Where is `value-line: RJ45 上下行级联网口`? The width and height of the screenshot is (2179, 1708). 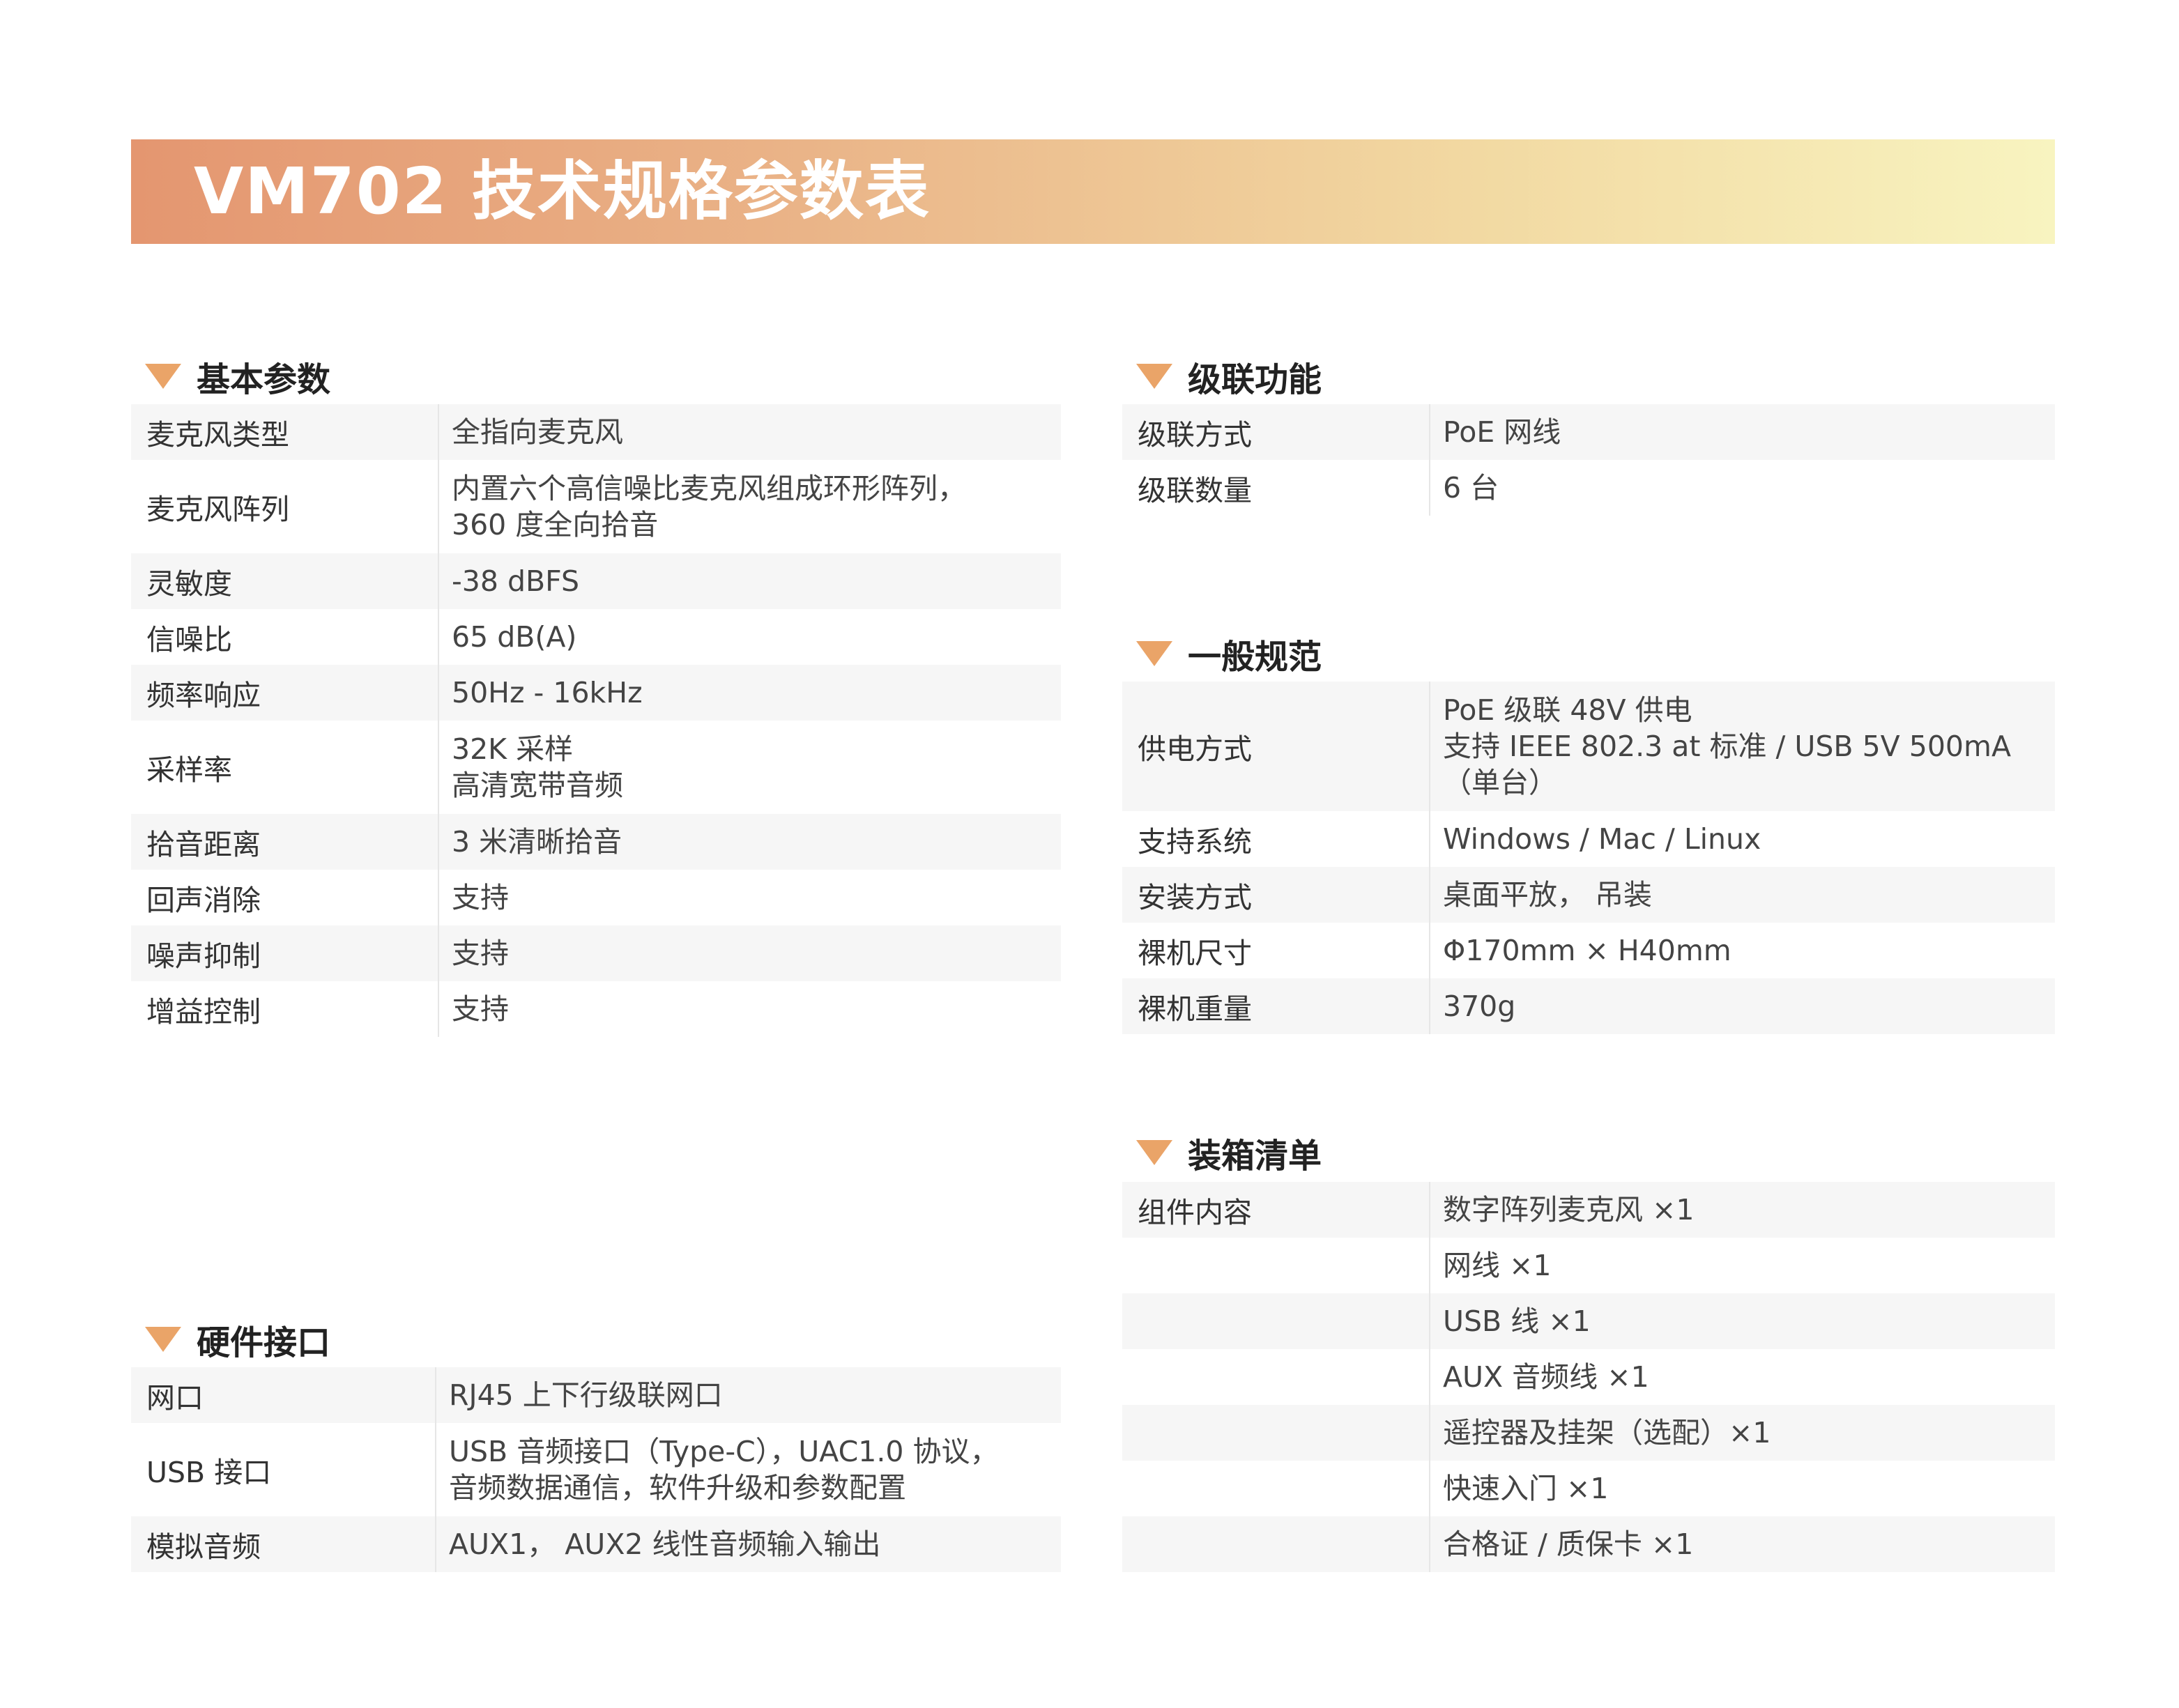
value-line: RJ45 上下行级联网口 is located at coordinates (586, 1395).